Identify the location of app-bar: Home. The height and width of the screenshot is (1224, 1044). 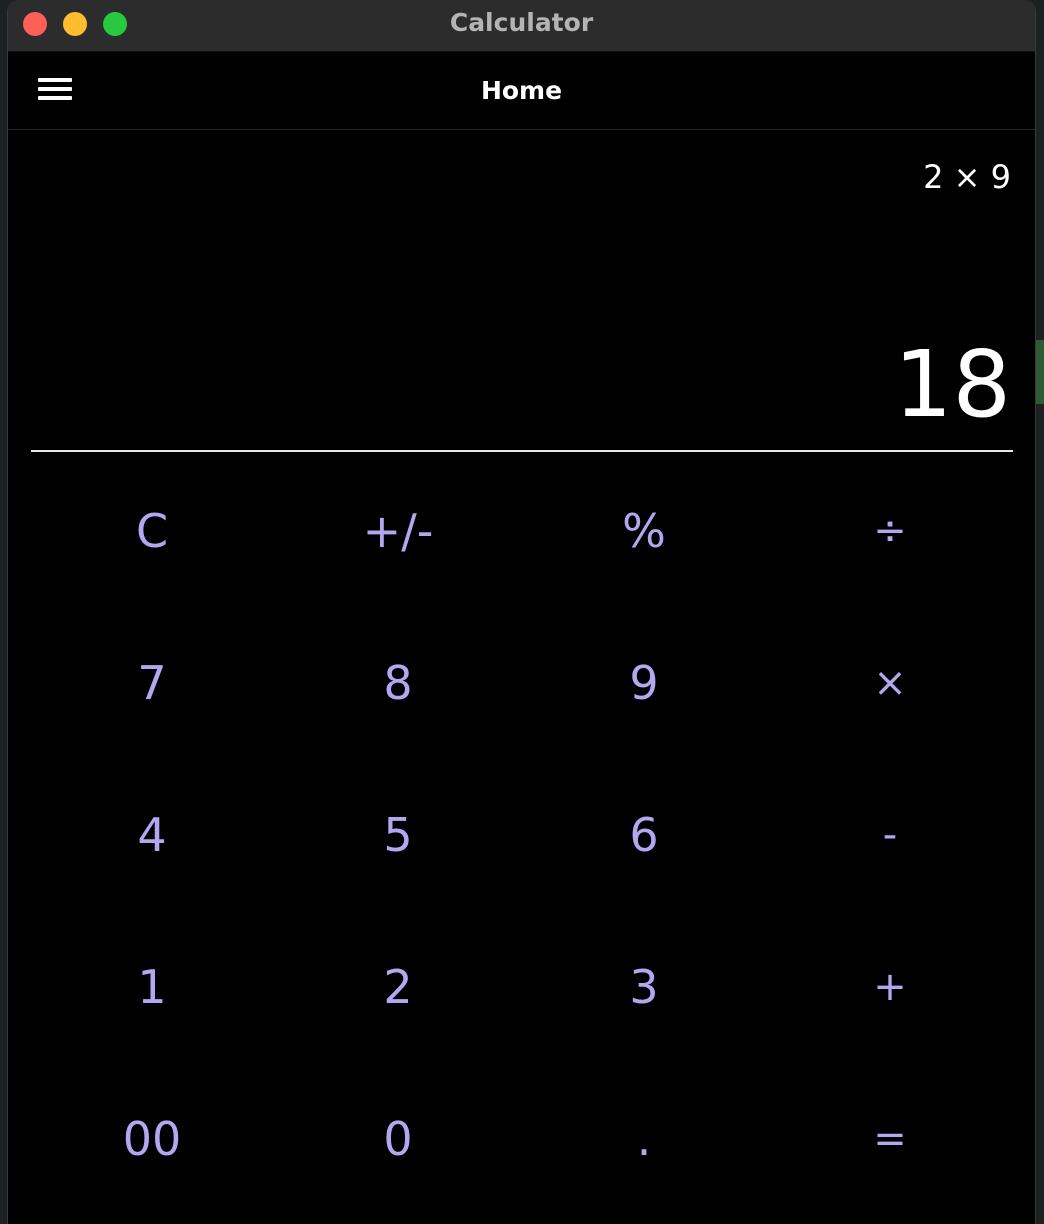
(521, 91).